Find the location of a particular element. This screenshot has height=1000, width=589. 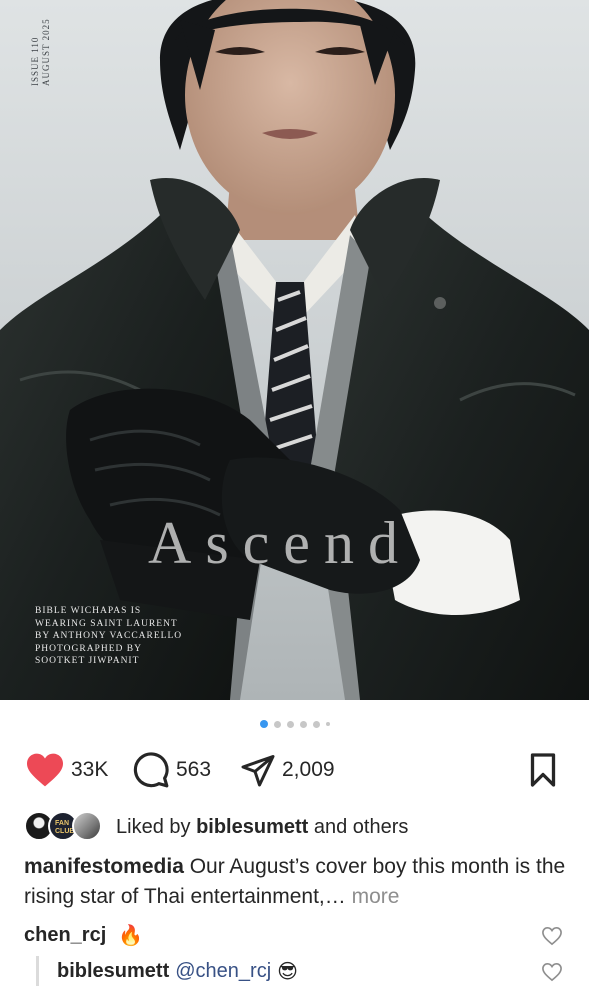

reply-thread-line is located at coordinates (37, 971).